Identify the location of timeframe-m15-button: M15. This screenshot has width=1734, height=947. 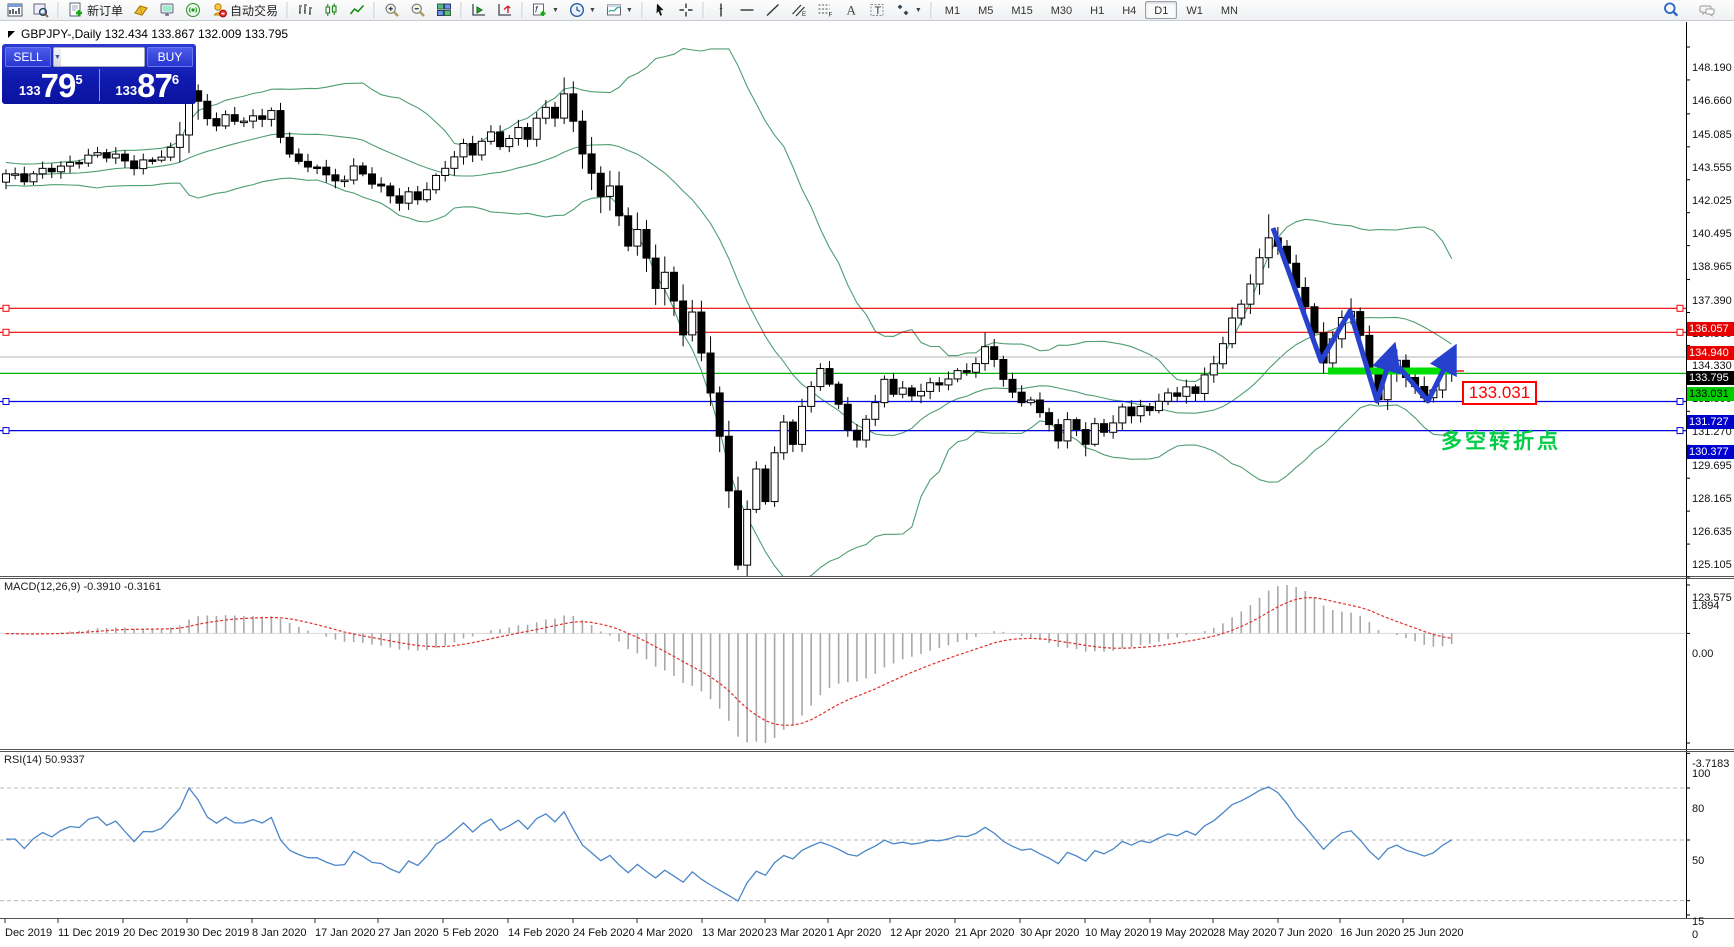
(1021, 10).